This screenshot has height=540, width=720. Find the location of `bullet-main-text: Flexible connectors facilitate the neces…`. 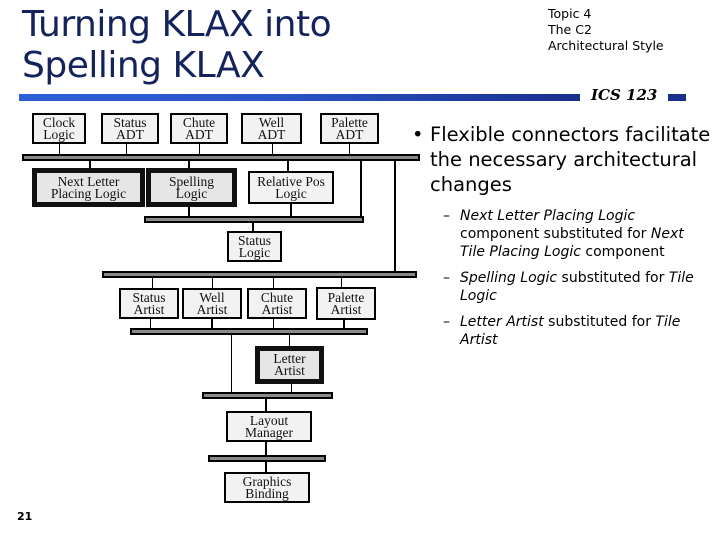

bullet-main-text: Flexible connectors facilitate the neces… is located at coordinates (570, 159).